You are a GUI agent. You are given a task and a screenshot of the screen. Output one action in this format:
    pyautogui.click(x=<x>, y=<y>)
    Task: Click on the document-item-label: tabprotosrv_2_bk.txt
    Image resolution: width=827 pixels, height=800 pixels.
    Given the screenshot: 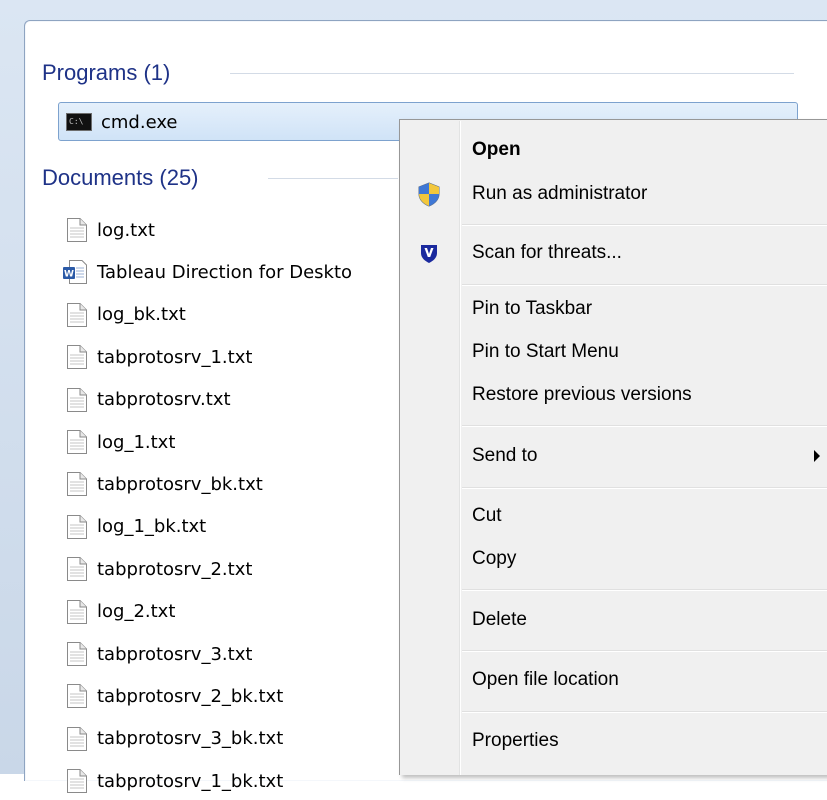 What is the action you would take?
    pyautogui.click(x=190, y=696)
    